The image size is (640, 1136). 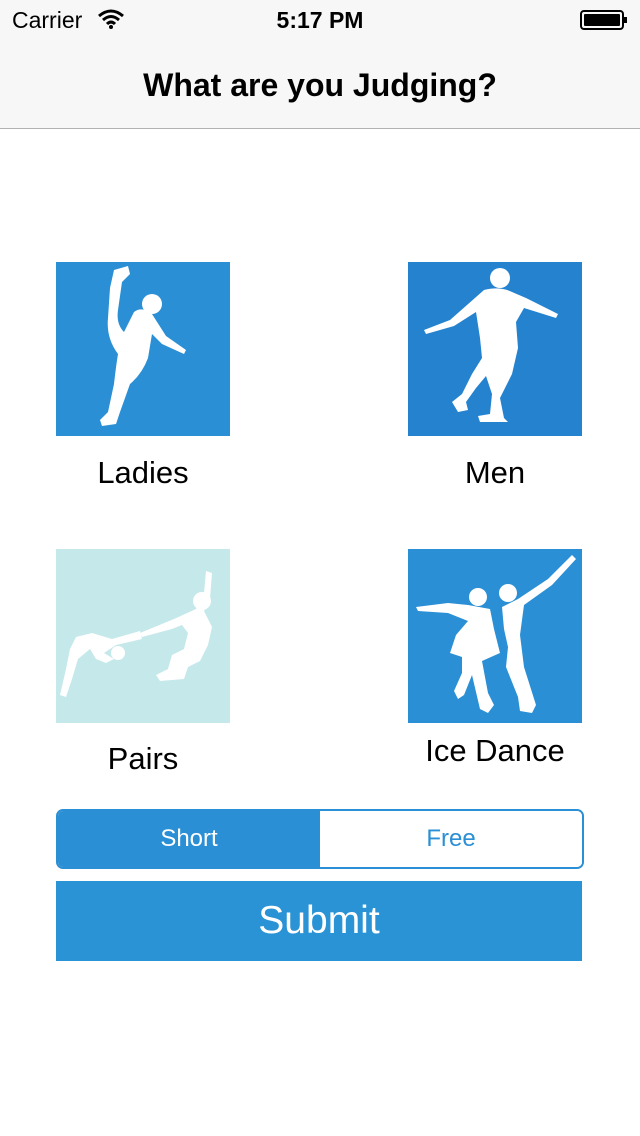 I want to click on ice-dance-tile, so click(x=495, y=636).